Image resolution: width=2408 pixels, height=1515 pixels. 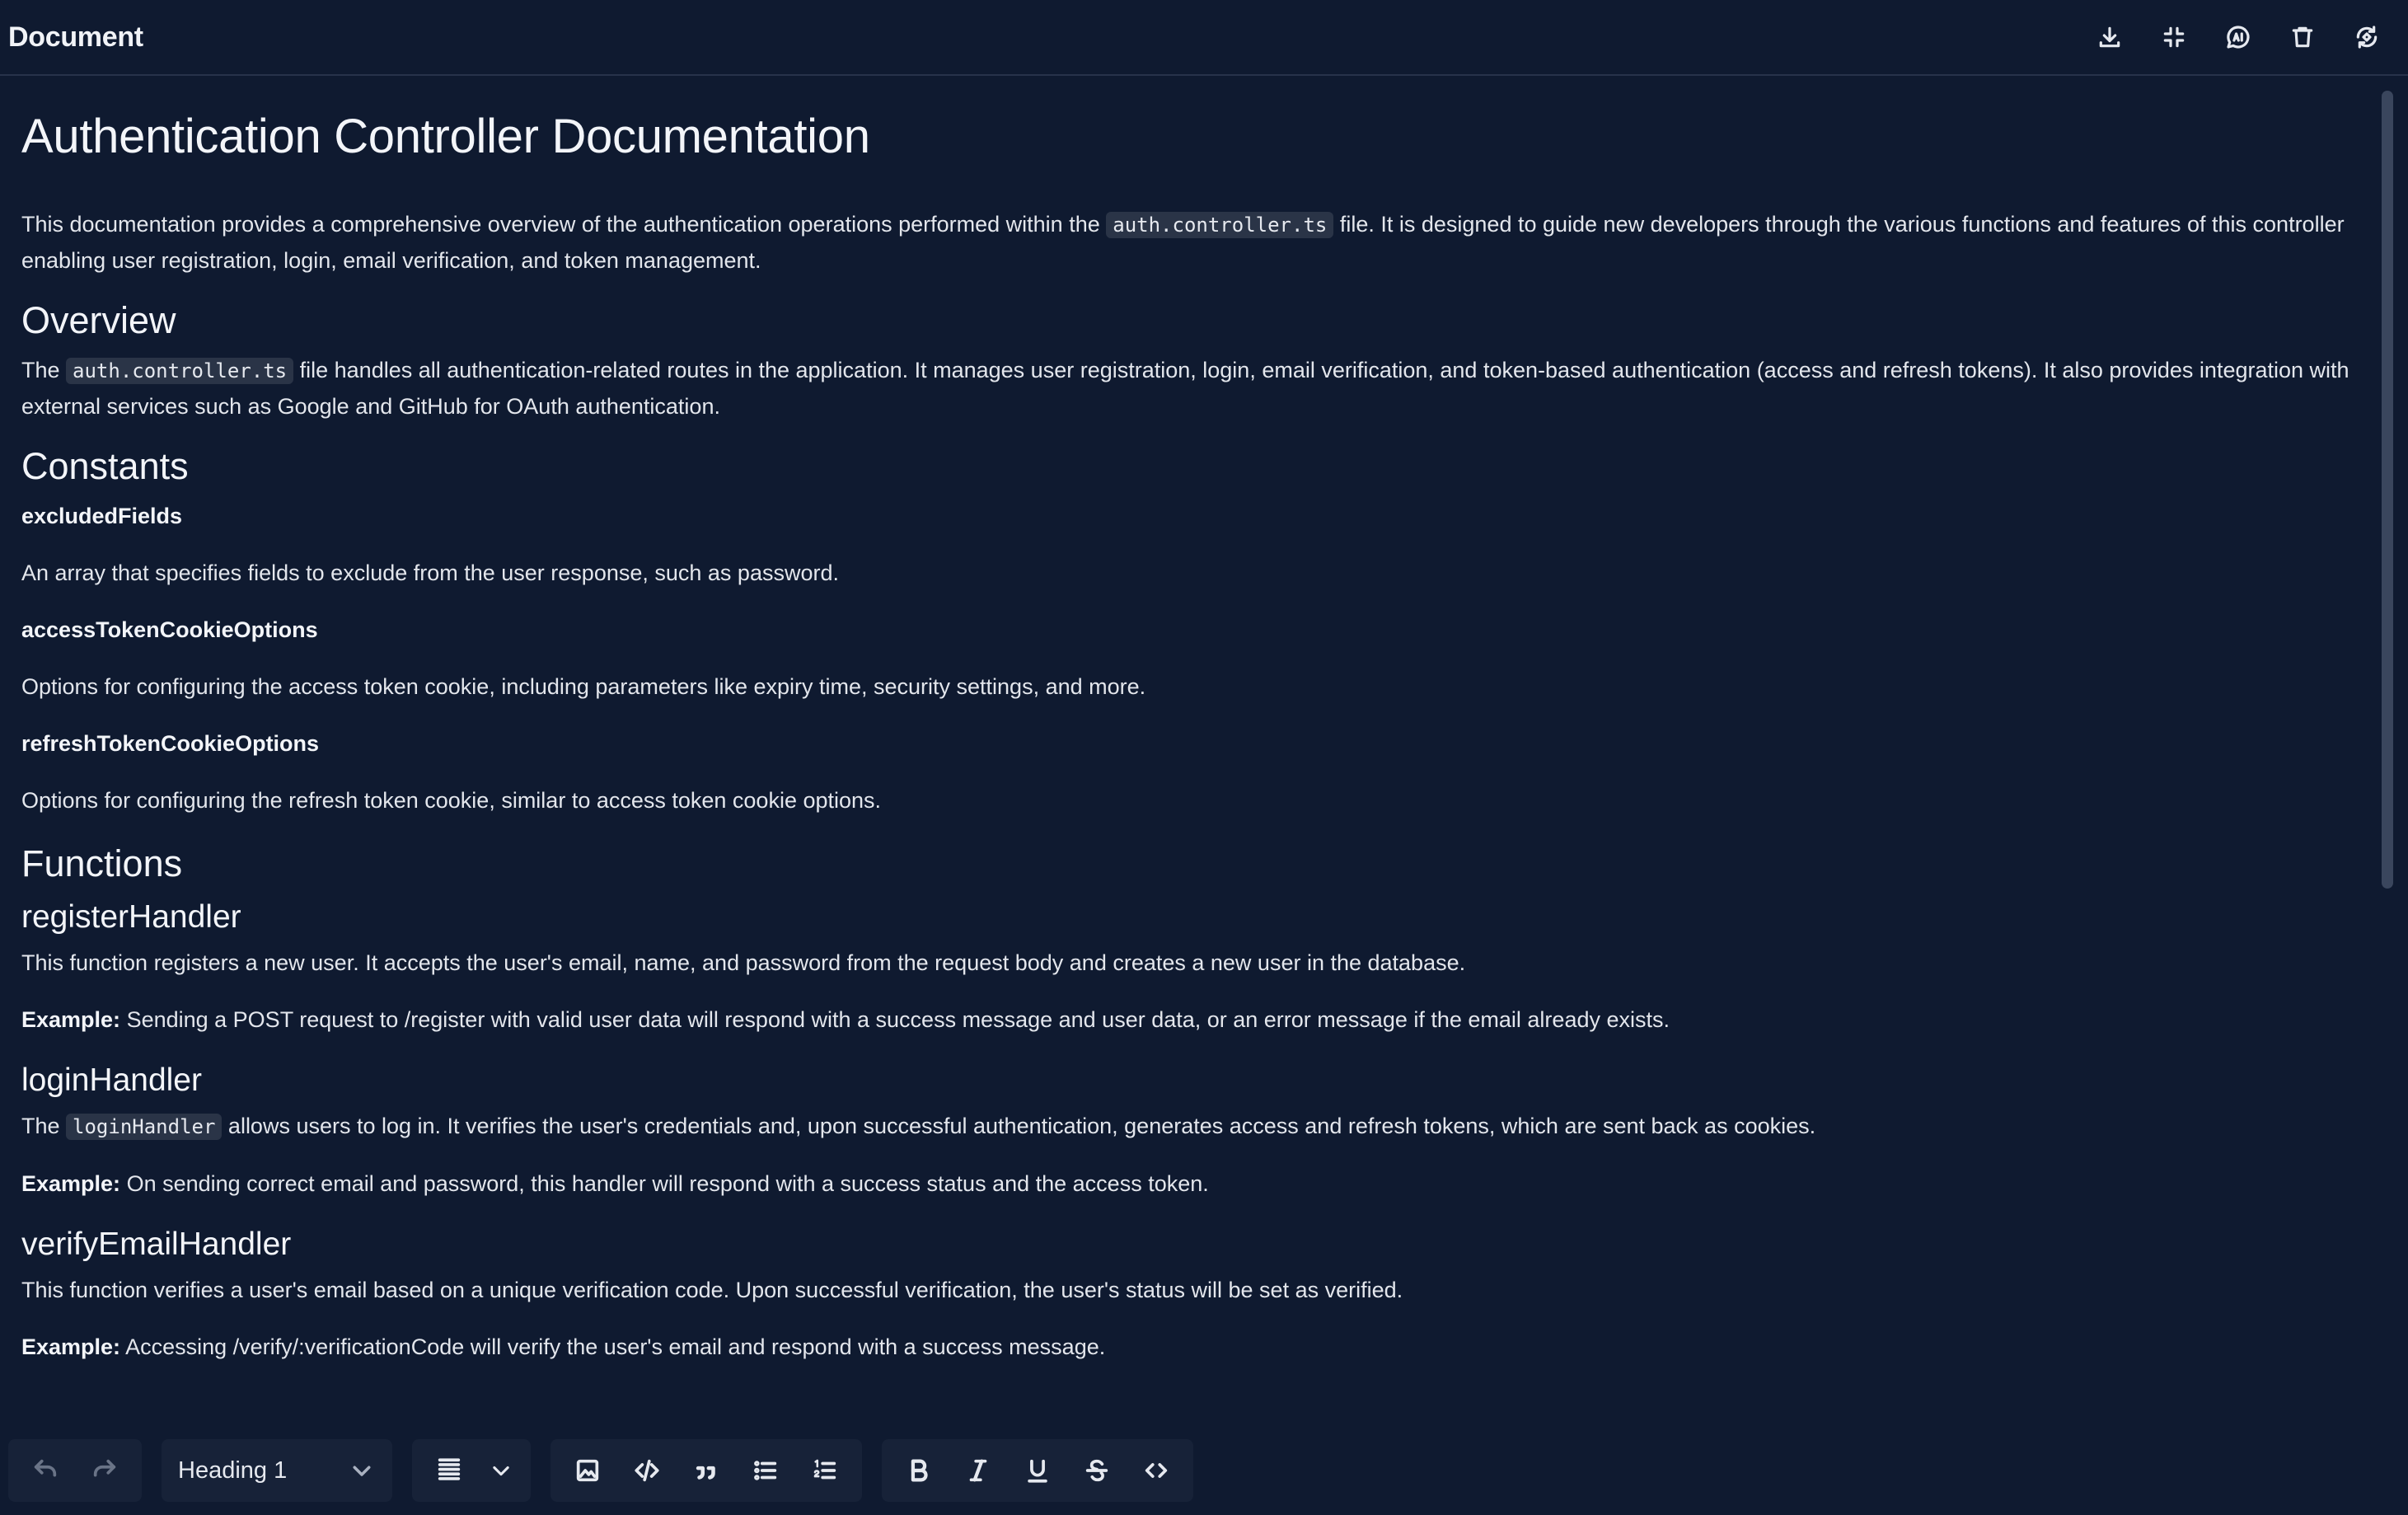 I want to click on constant-name: refreshTokenCookieOptions, so click(x=171, y=743).